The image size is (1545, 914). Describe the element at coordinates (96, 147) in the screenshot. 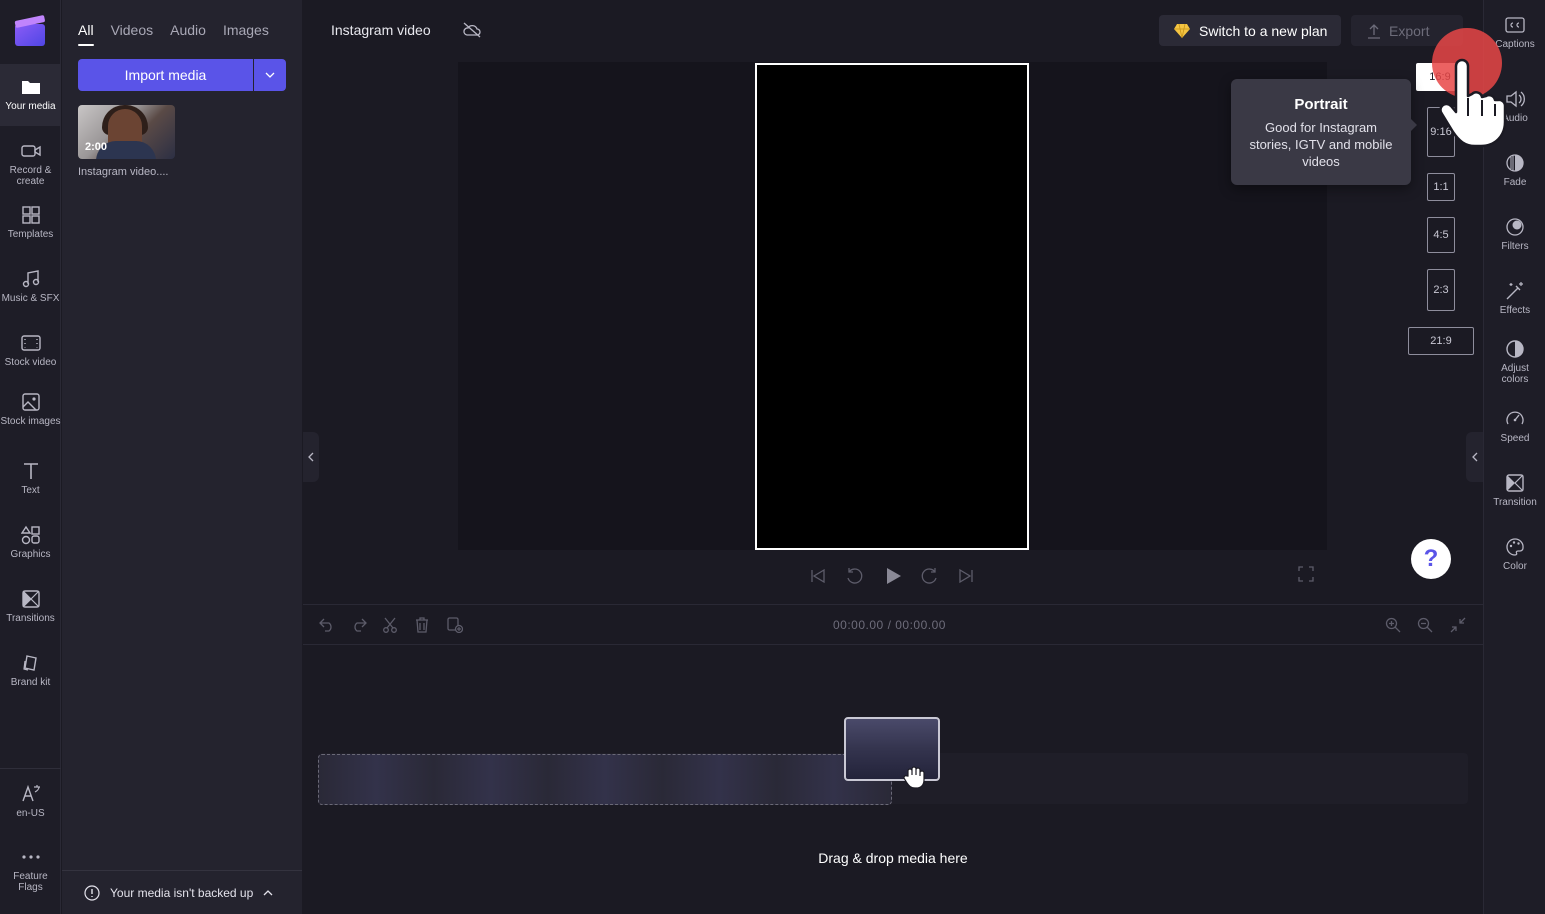

I see `media-item-duration: 2:00` at that location.